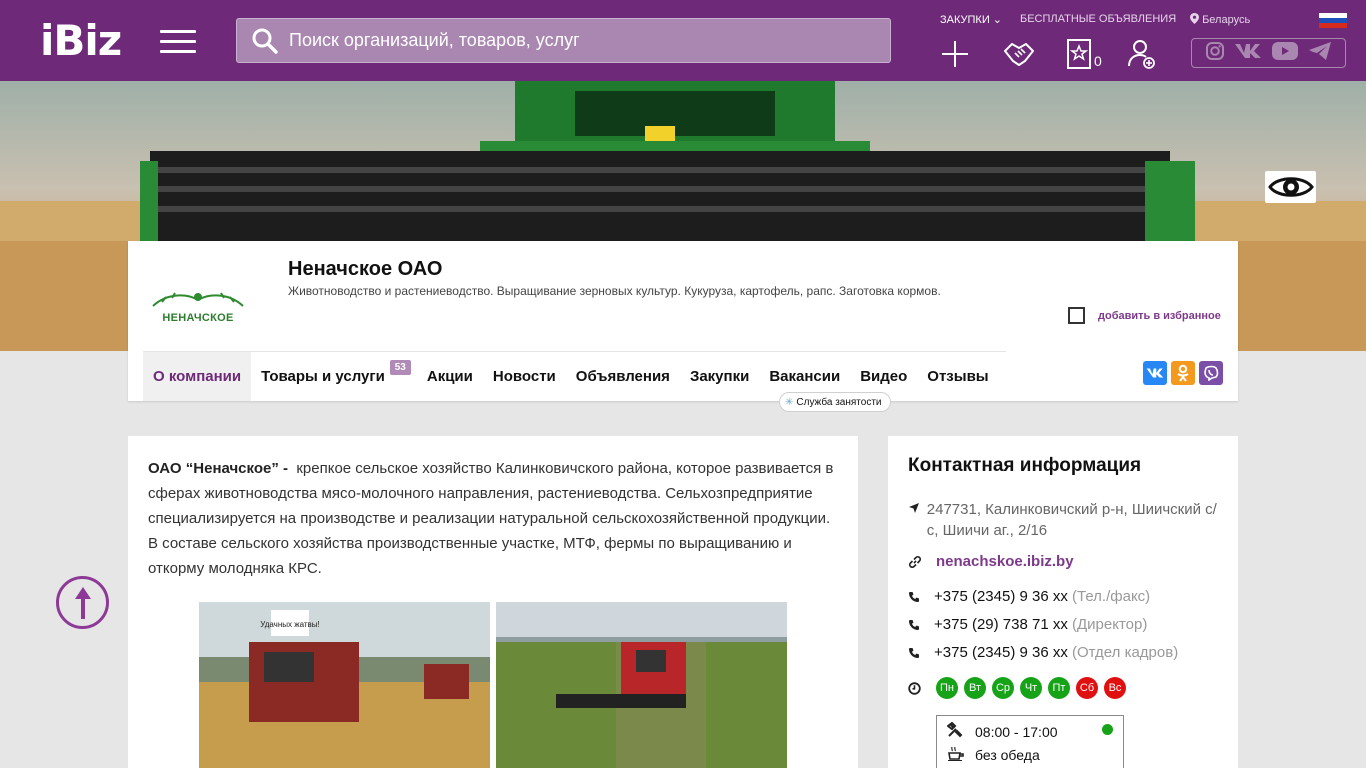  What do you see at coordinates (1125, 652) in the screenshot?
I see `phone-note-3: (Отдел кадров)` at bounding box center [1125, 652].